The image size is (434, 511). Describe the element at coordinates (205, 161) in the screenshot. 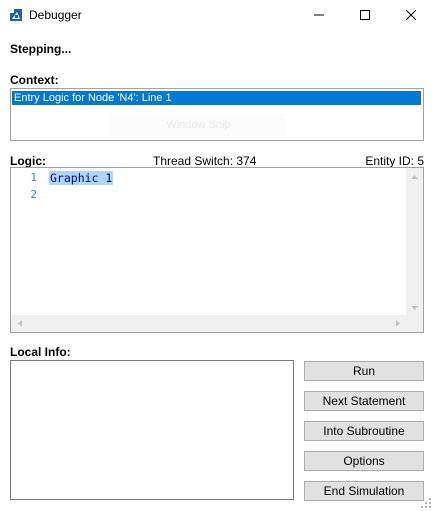

I see `thread-switch-text: Thread Switch: 374` at that location.